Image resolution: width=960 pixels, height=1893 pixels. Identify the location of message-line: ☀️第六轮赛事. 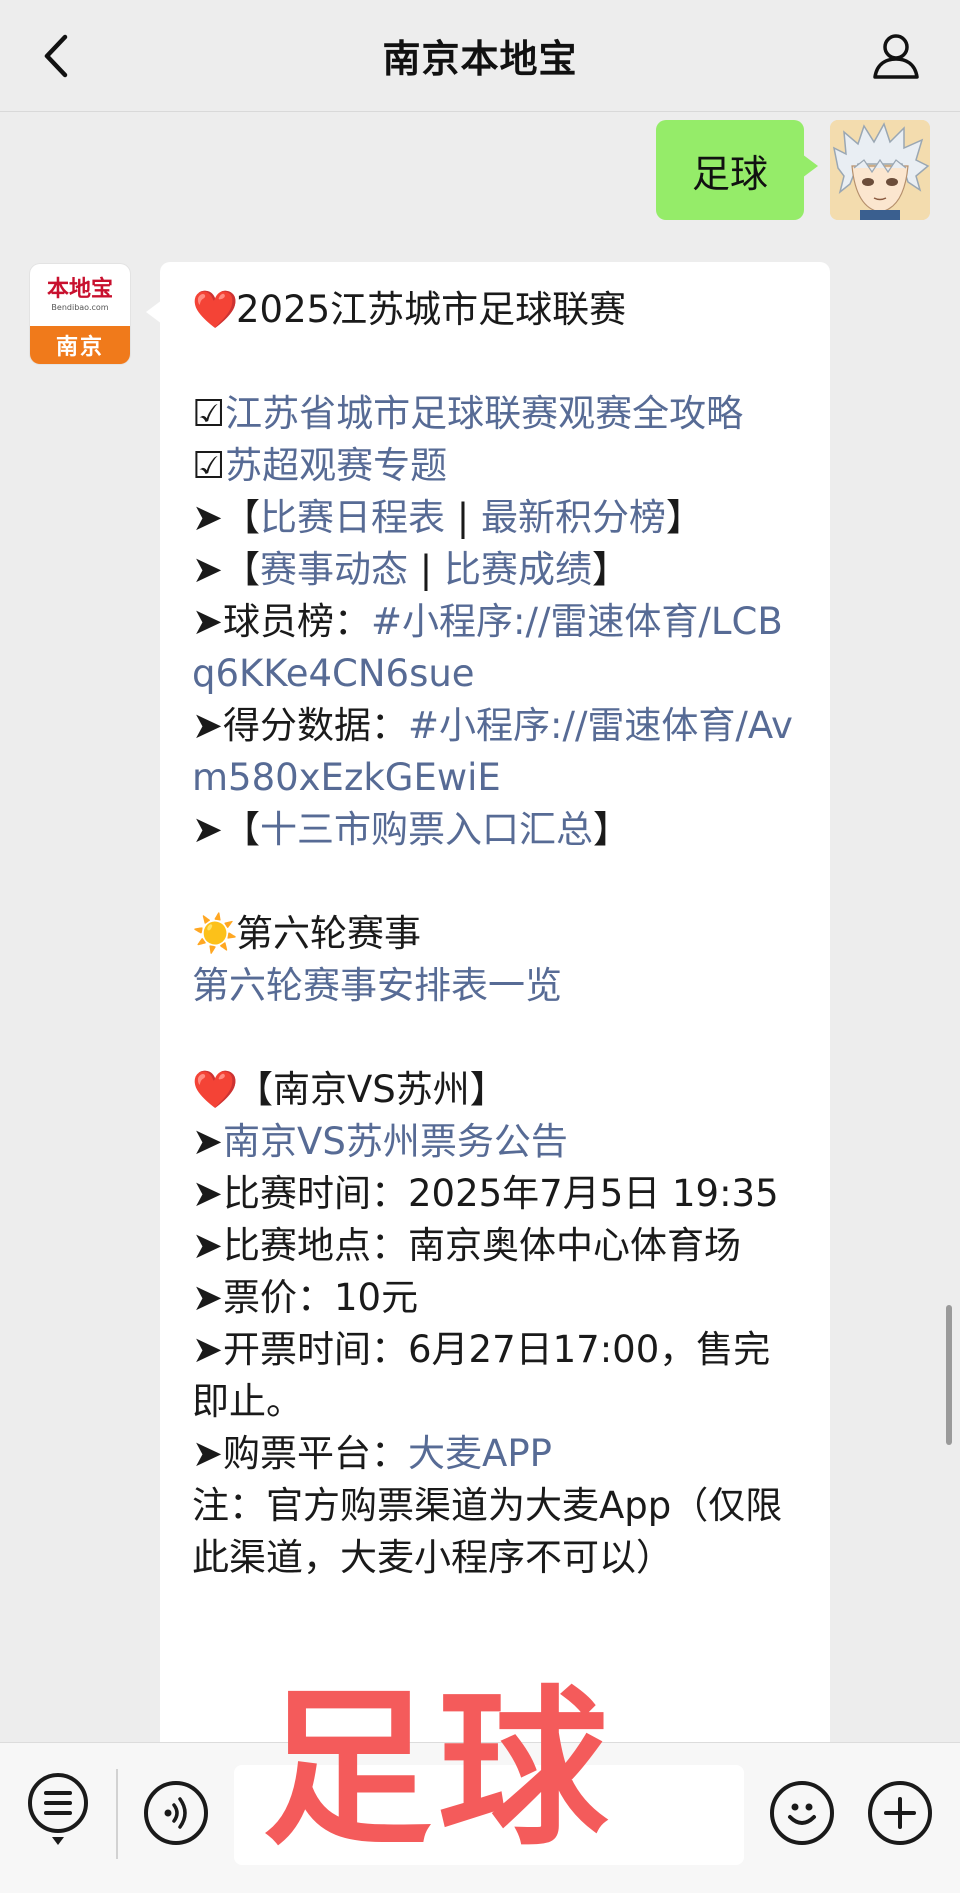
(496, 934).